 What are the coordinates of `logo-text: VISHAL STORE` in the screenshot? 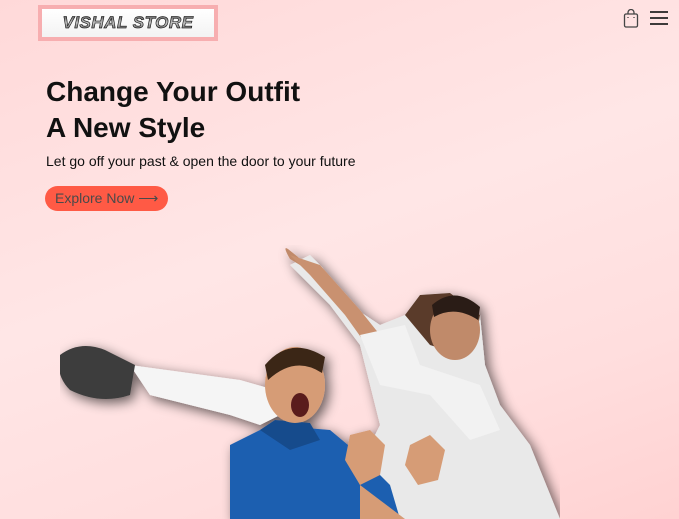 It's located at (128, 23).